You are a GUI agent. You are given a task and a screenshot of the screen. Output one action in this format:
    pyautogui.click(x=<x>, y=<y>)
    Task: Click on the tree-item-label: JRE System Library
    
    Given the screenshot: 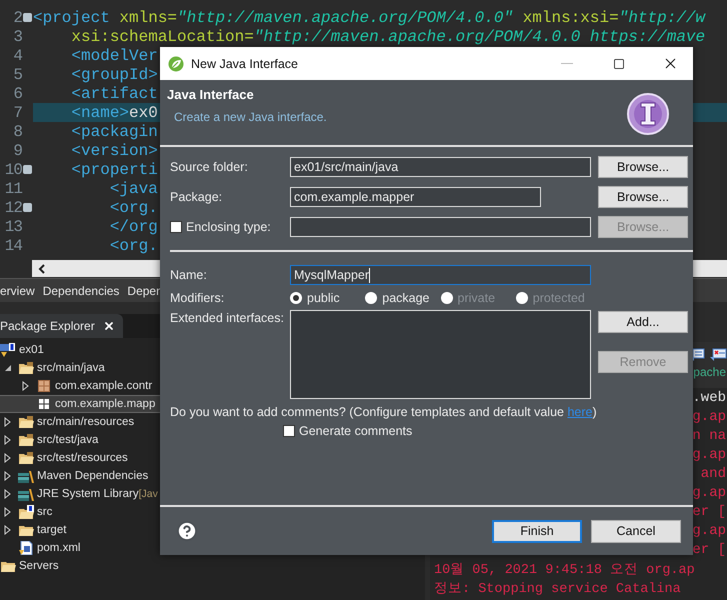 What is the action you would take?
    pyautogui.click(x=88, y=494)
    